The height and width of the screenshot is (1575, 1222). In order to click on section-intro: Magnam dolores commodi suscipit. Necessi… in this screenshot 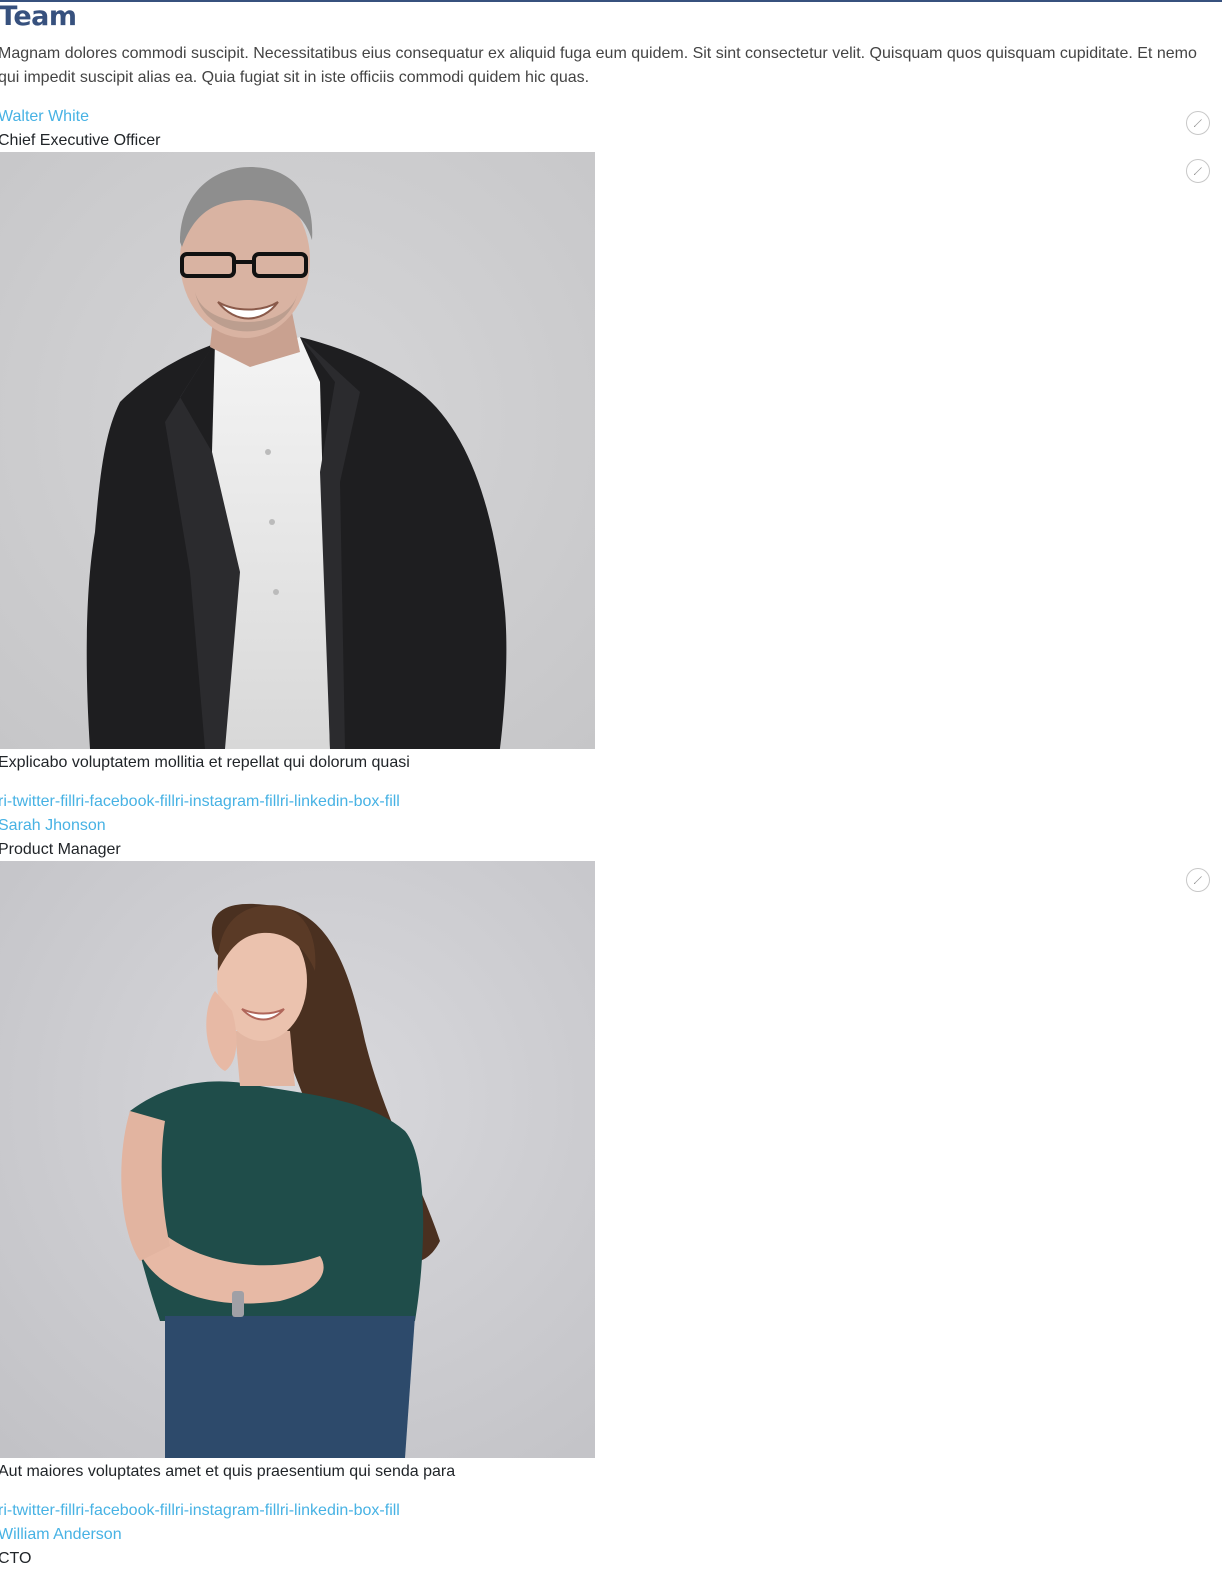, I will do `click(598, 65)`.